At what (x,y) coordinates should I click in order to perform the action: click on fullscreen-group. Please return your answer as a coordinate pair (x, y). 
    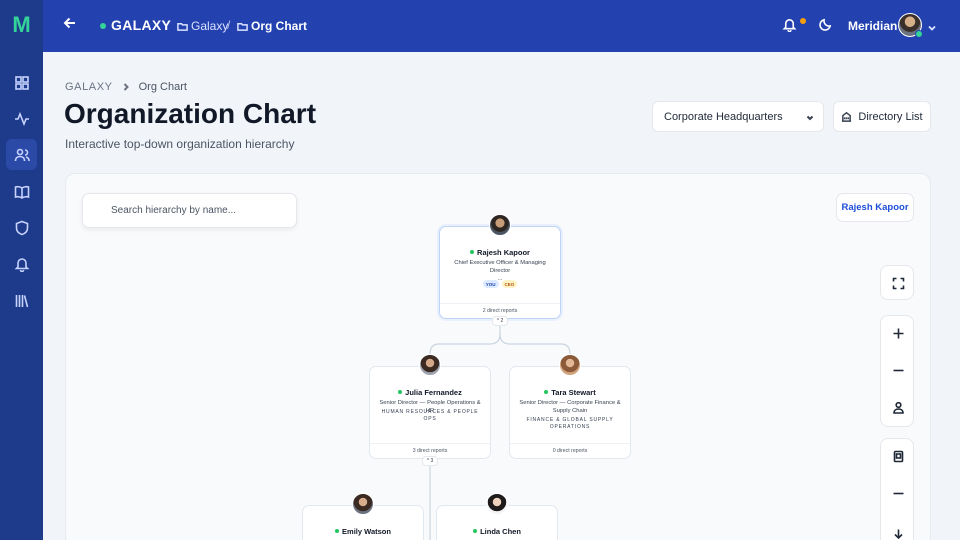
    Looking at the image, I should click on (897, 282).